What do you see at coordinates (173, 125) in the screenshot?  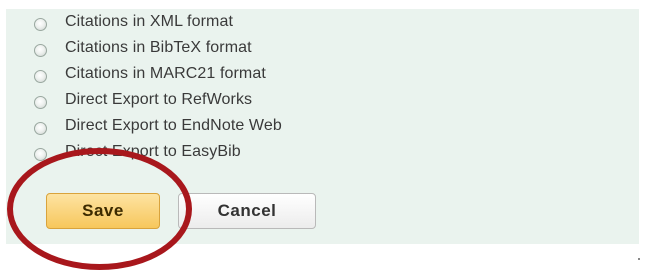 I see `option-label: Direct Export to EndNote Web` at bounding box center [173, 125].